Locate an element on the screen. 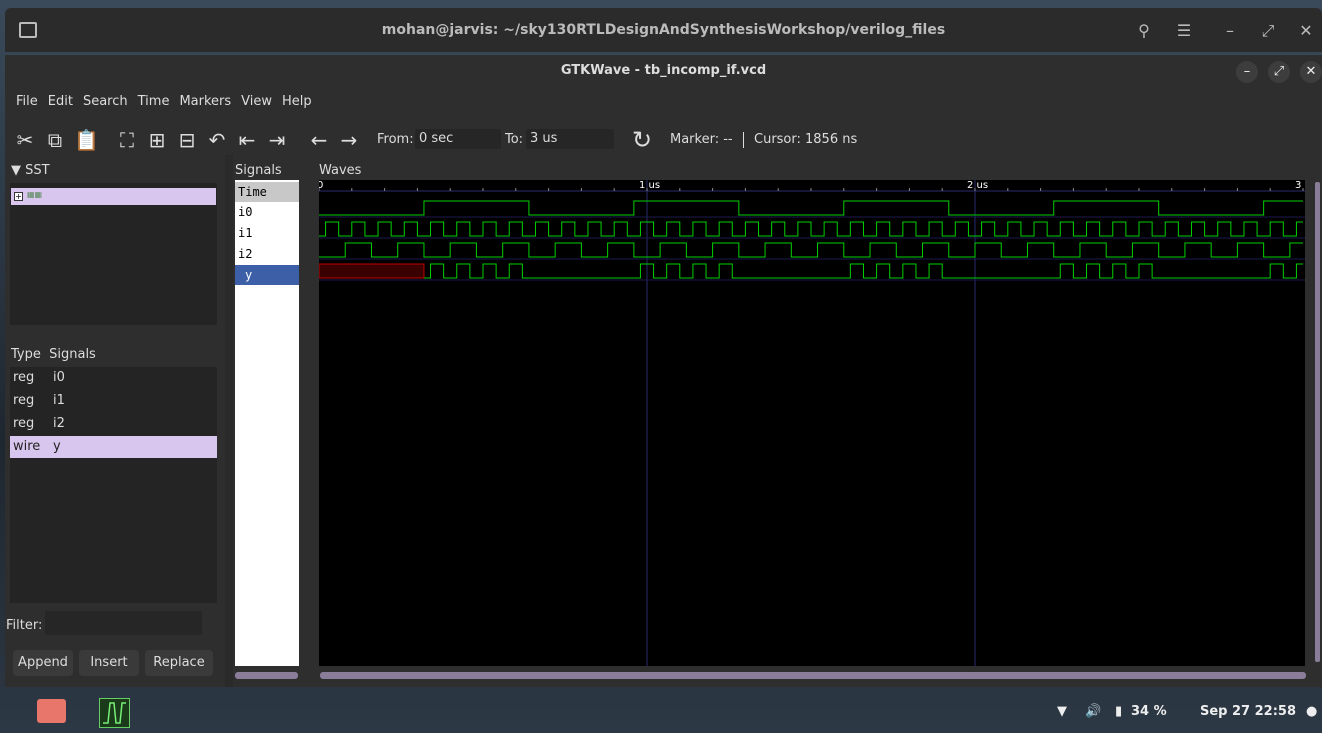 Image resolution: width=1322 pixels, height=733 pixels. list-item: reg i0 is located at coordinates (113, 378).